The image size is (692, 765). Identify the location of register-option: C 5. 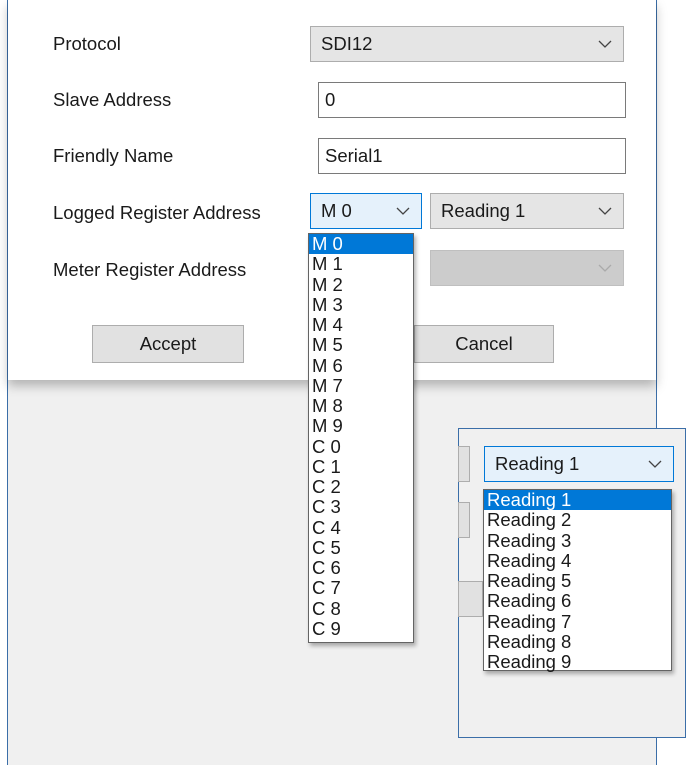
(361, 547).